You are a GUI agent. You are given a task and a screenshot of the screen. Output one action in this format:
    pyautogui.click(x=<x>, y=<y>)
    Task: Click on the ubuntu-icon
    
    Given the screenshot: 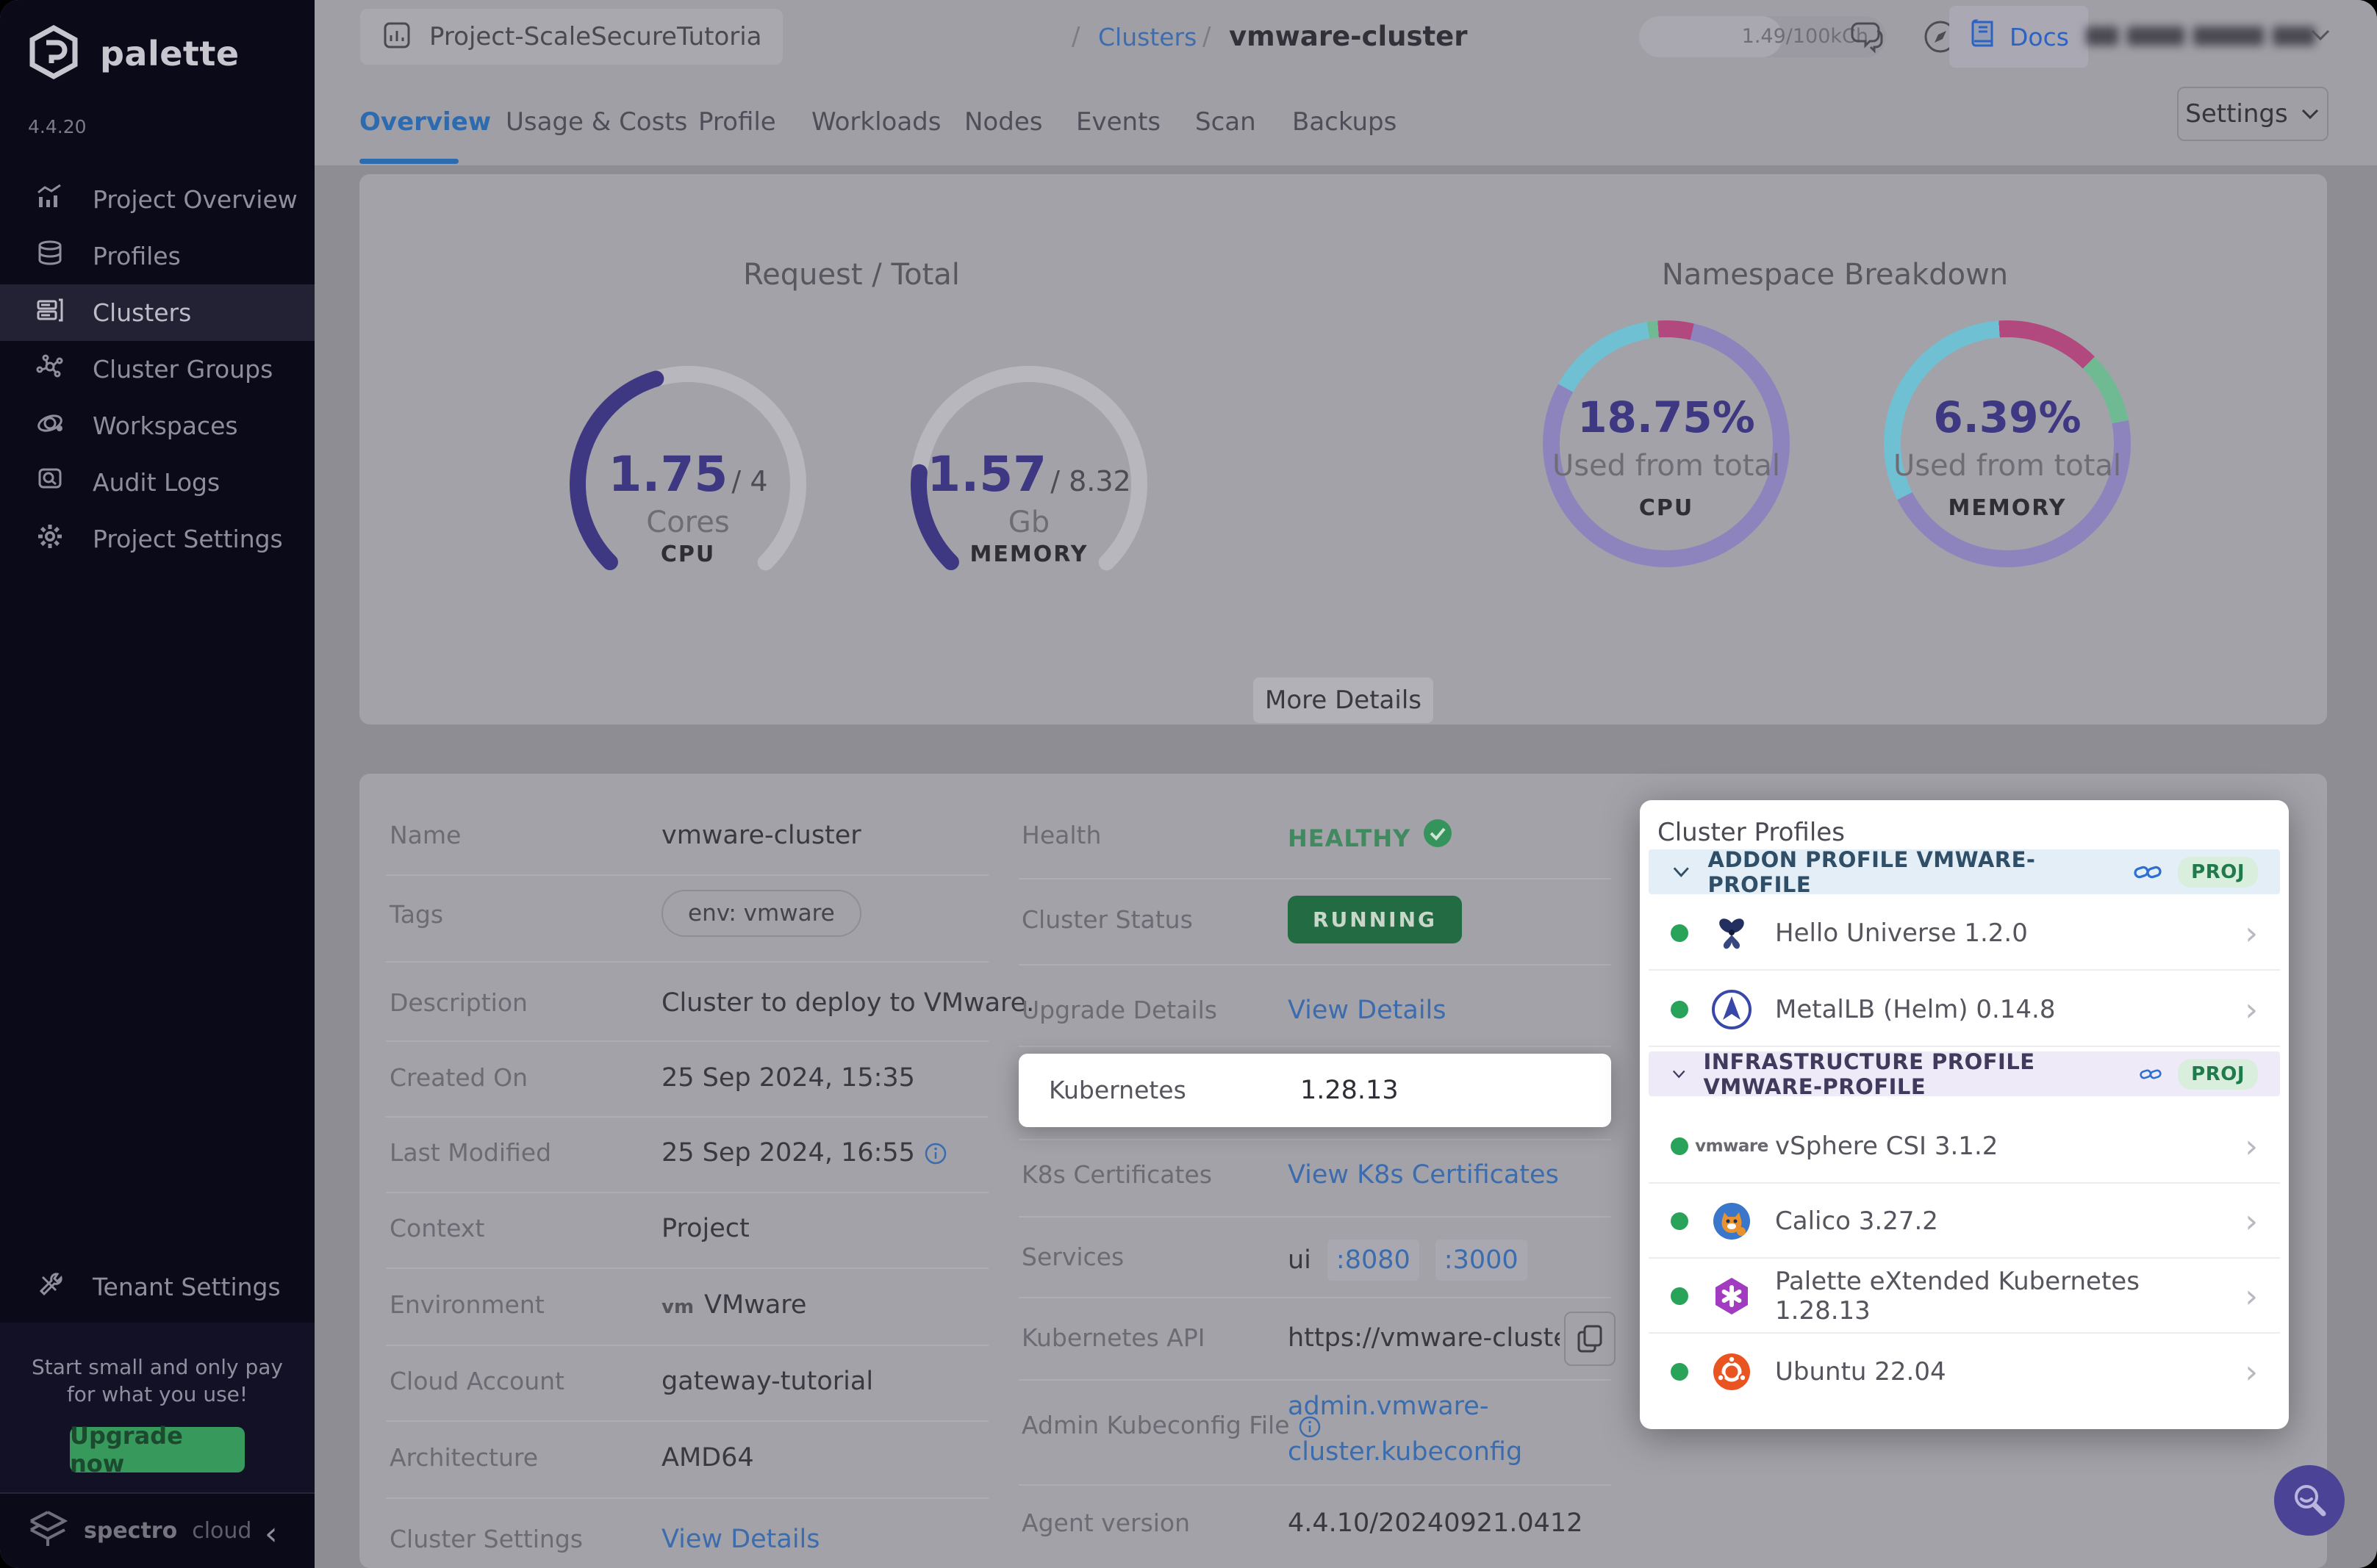 What is the action you would take?
    pyautogui.click(x=1731, y=1372)
    